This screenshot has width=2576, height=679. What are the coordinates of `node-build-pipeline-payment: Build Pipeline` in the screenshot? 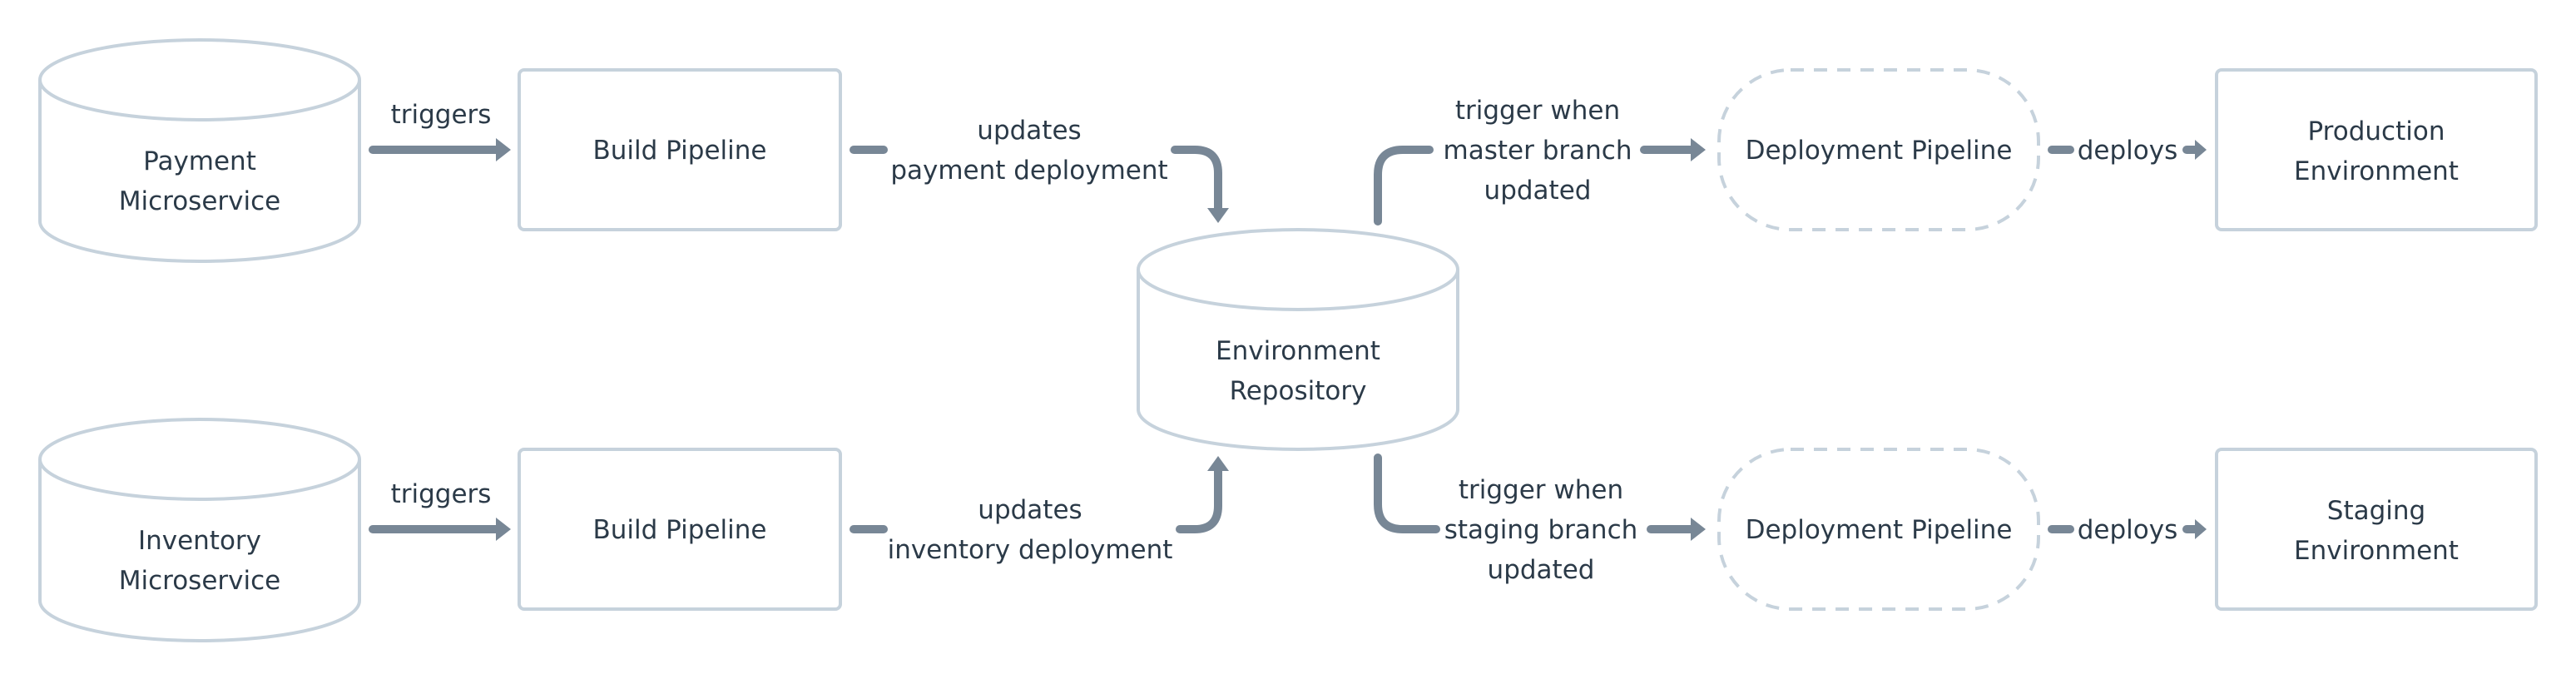 It's located at (680, 149).